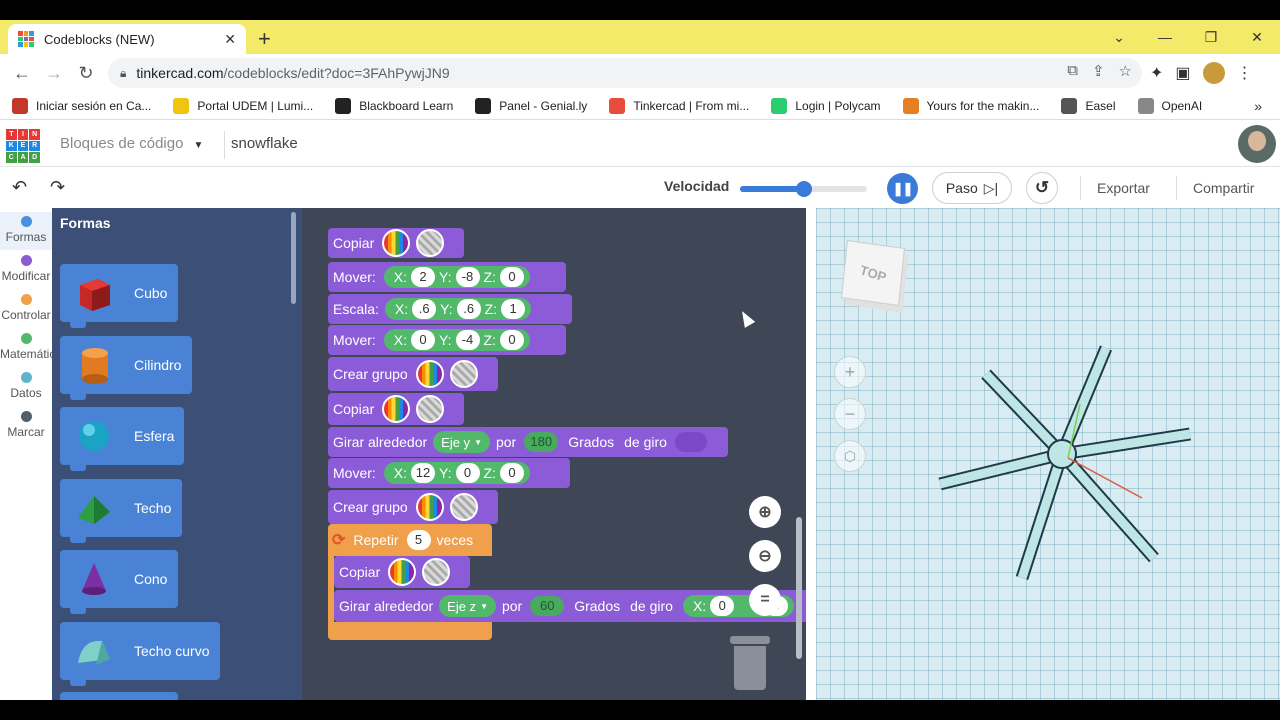 The height and width of the screenshot is (720, 1280). Describe the element at coordinates (27, 348) in the screenshot. I see `category-matemátic: Matemátic` at that location.